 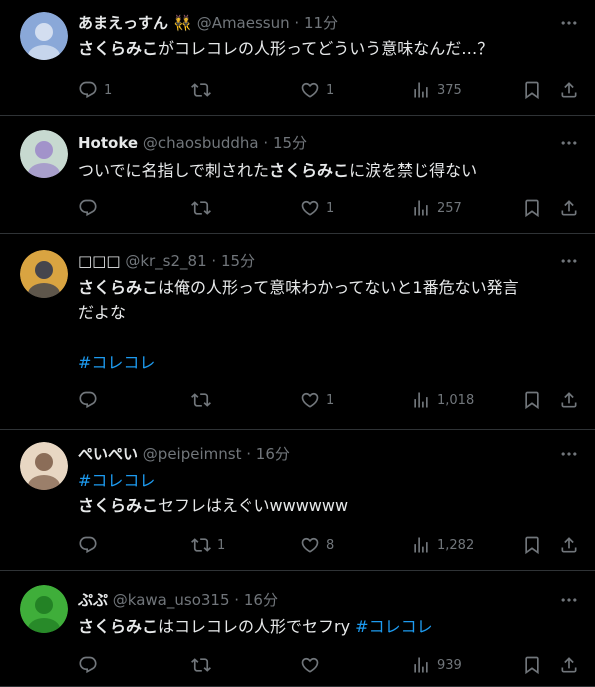 I want to click on tweet-actions: 939, so click(x=330, y=665).